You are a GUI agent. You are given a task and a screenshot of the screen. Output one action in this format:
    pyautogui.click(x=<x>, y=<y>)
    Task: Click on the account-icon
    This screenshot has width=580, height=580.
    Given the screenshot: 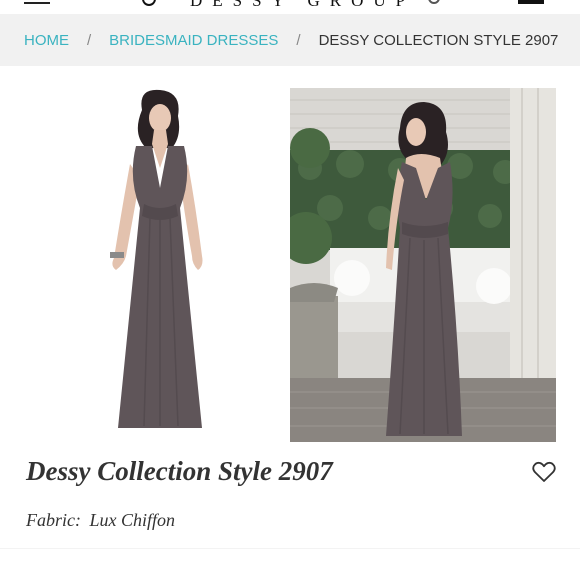 What is the action you would take?
    pyautogui.click(x=434, y=2)
    